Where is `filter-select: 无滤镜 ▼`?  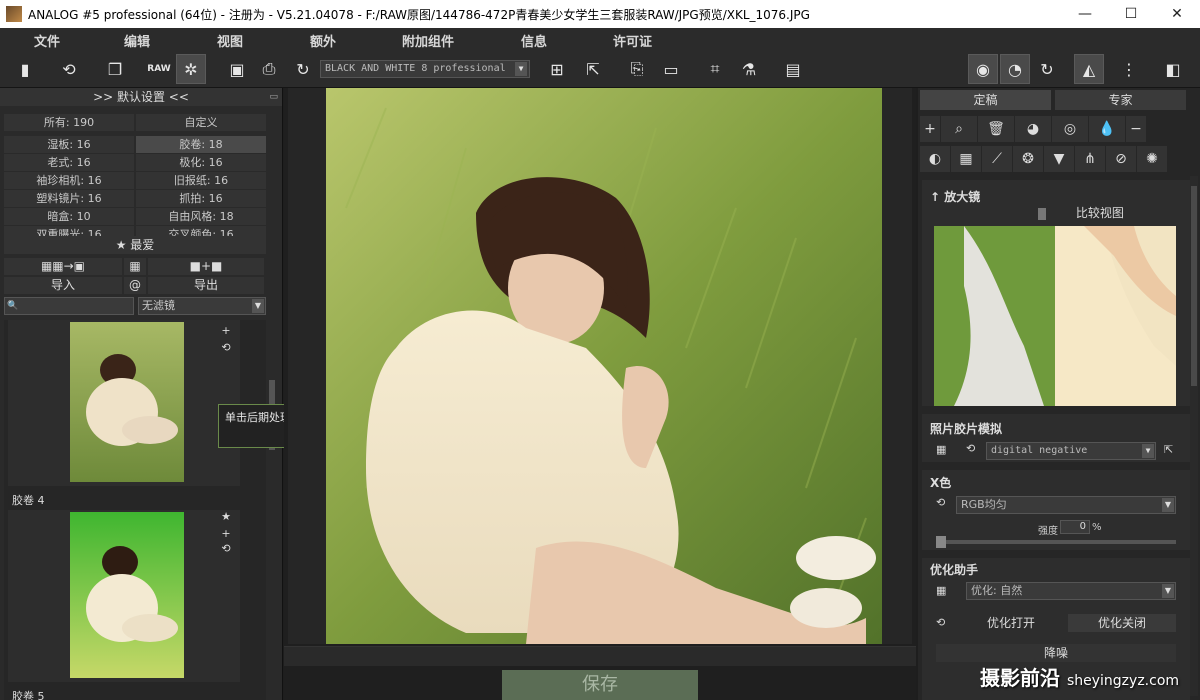
filter-select: 无滤镜 ▼ is located at coordinates (202, 306).